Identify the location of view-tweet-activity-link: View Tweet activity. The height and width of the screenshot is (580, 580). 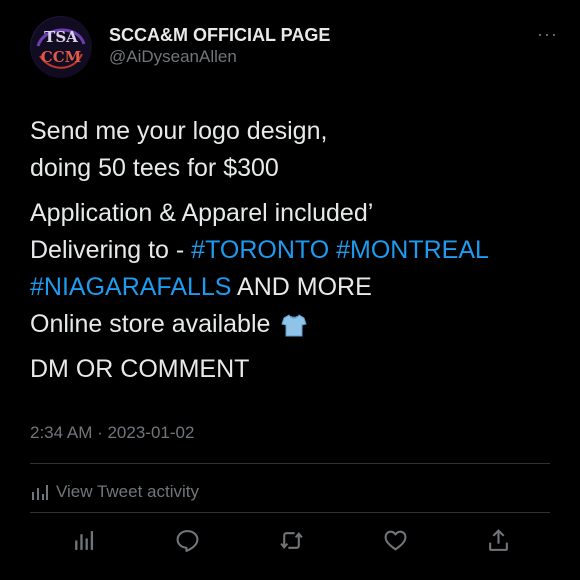
(114, 492).